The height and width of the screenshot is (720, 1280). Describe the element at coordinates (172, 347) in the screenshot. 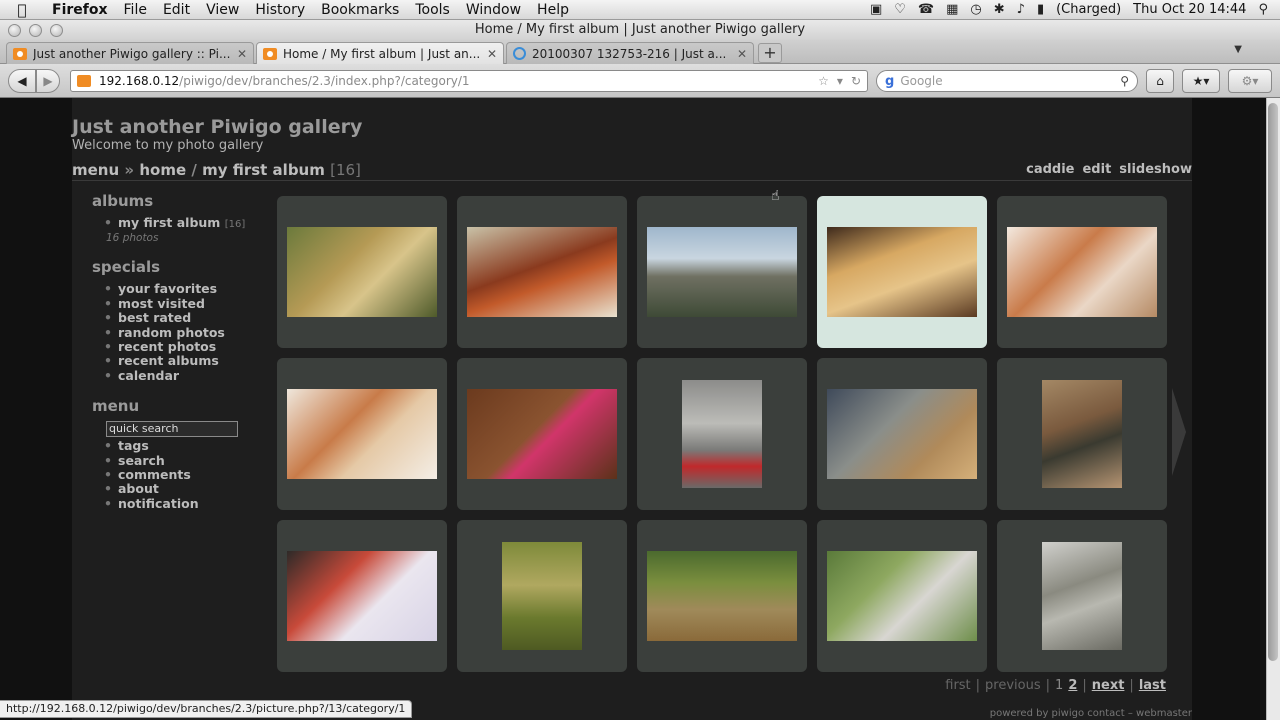

I see `sidebar-item-recent-photos: recent photos` at that location.